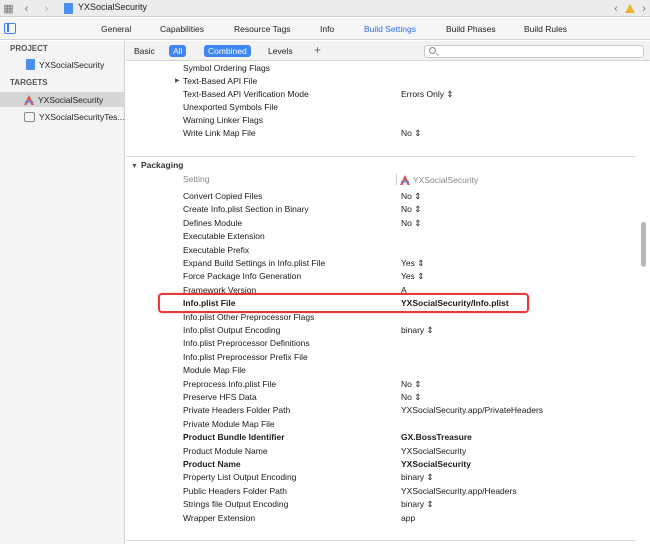  I want to click on setting-label: Unexported Symbols File, so click(230, 107).